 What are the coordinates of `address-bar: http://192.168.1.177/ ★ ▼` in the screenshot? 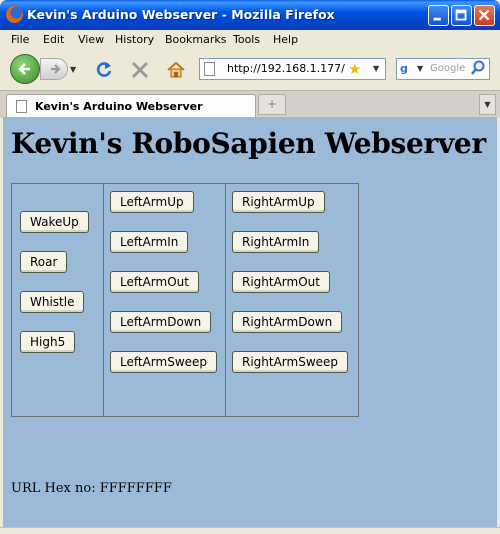 It's located at (292, 69).